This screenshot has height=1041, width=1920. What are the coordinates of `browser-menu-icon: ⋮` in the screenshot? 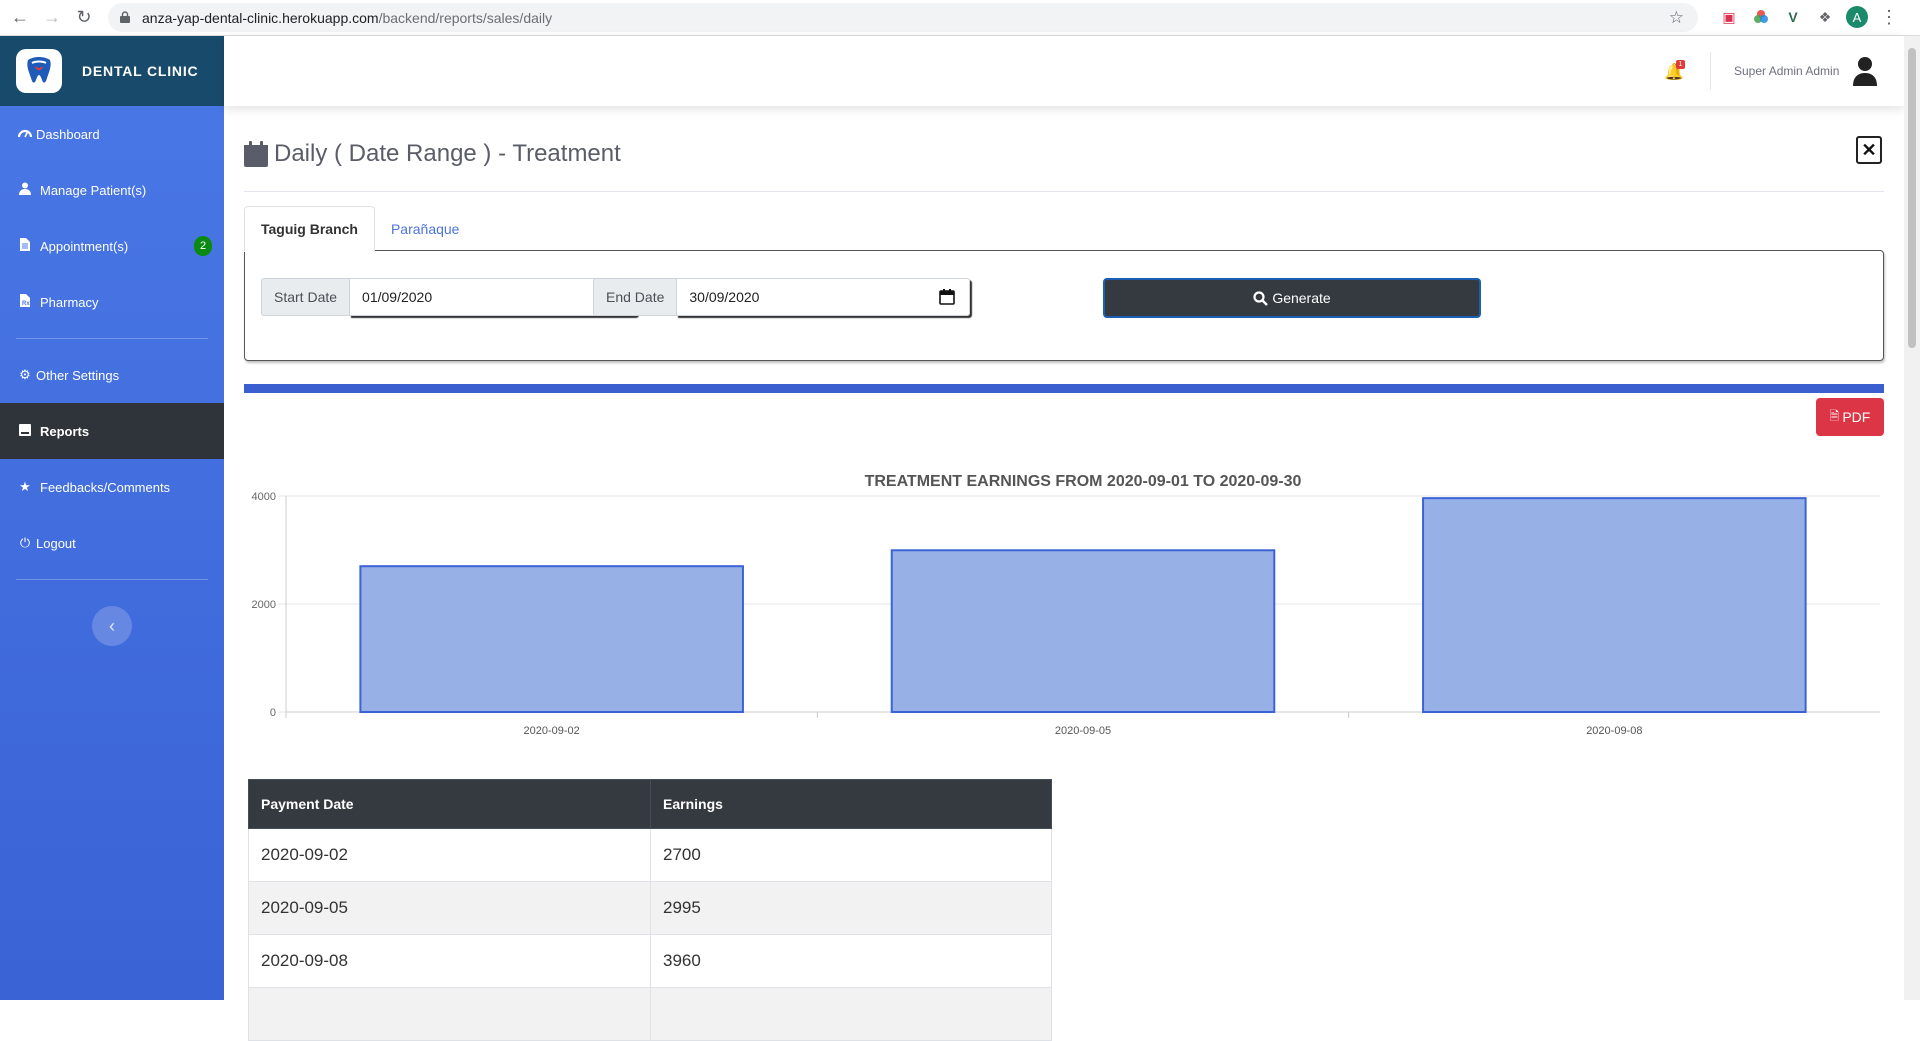 It's located at (1889, 17).